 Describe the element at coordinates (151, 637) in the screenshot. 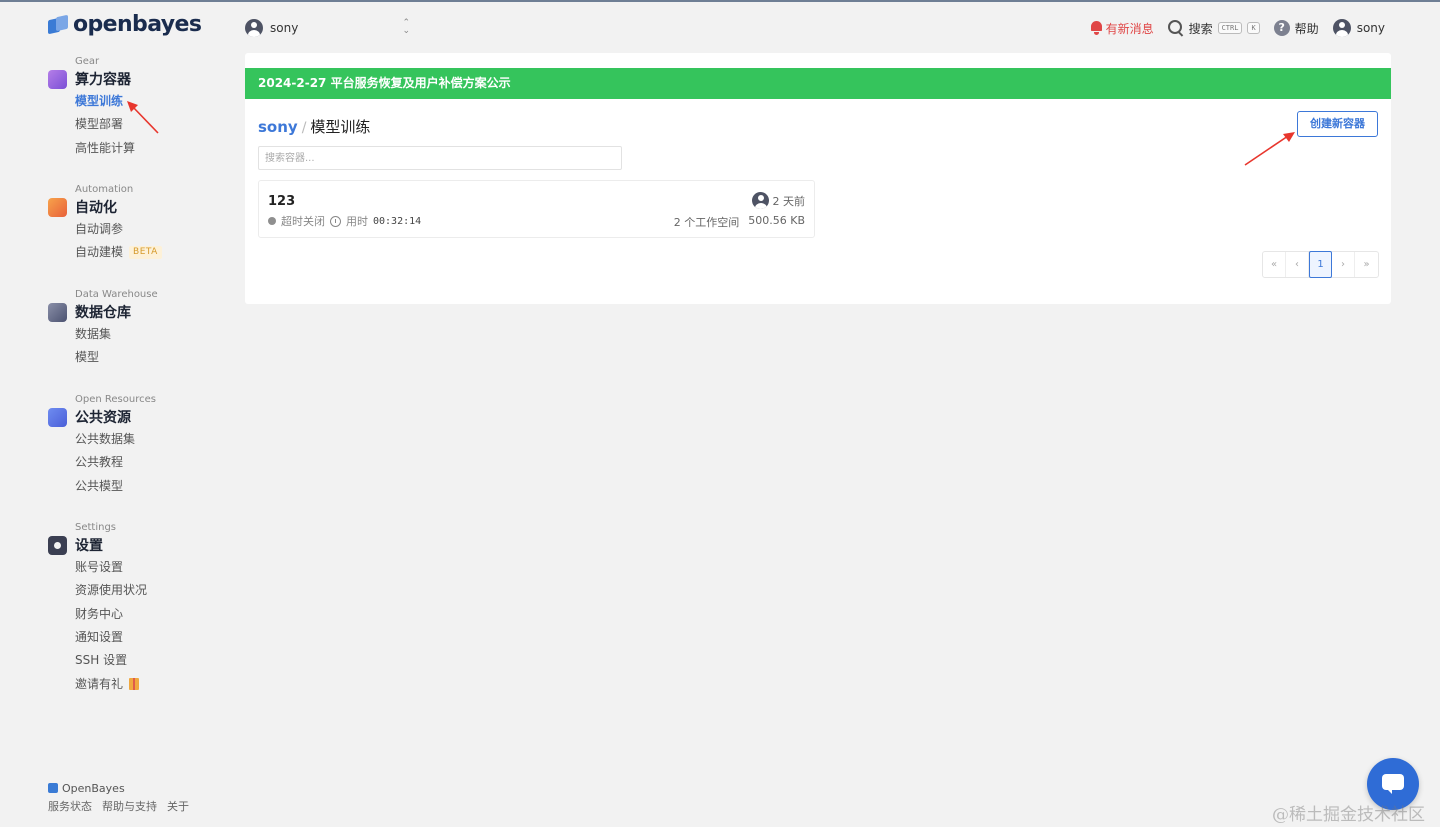

I see `sidebar-item-notification-settings: 通知设置` at that location.